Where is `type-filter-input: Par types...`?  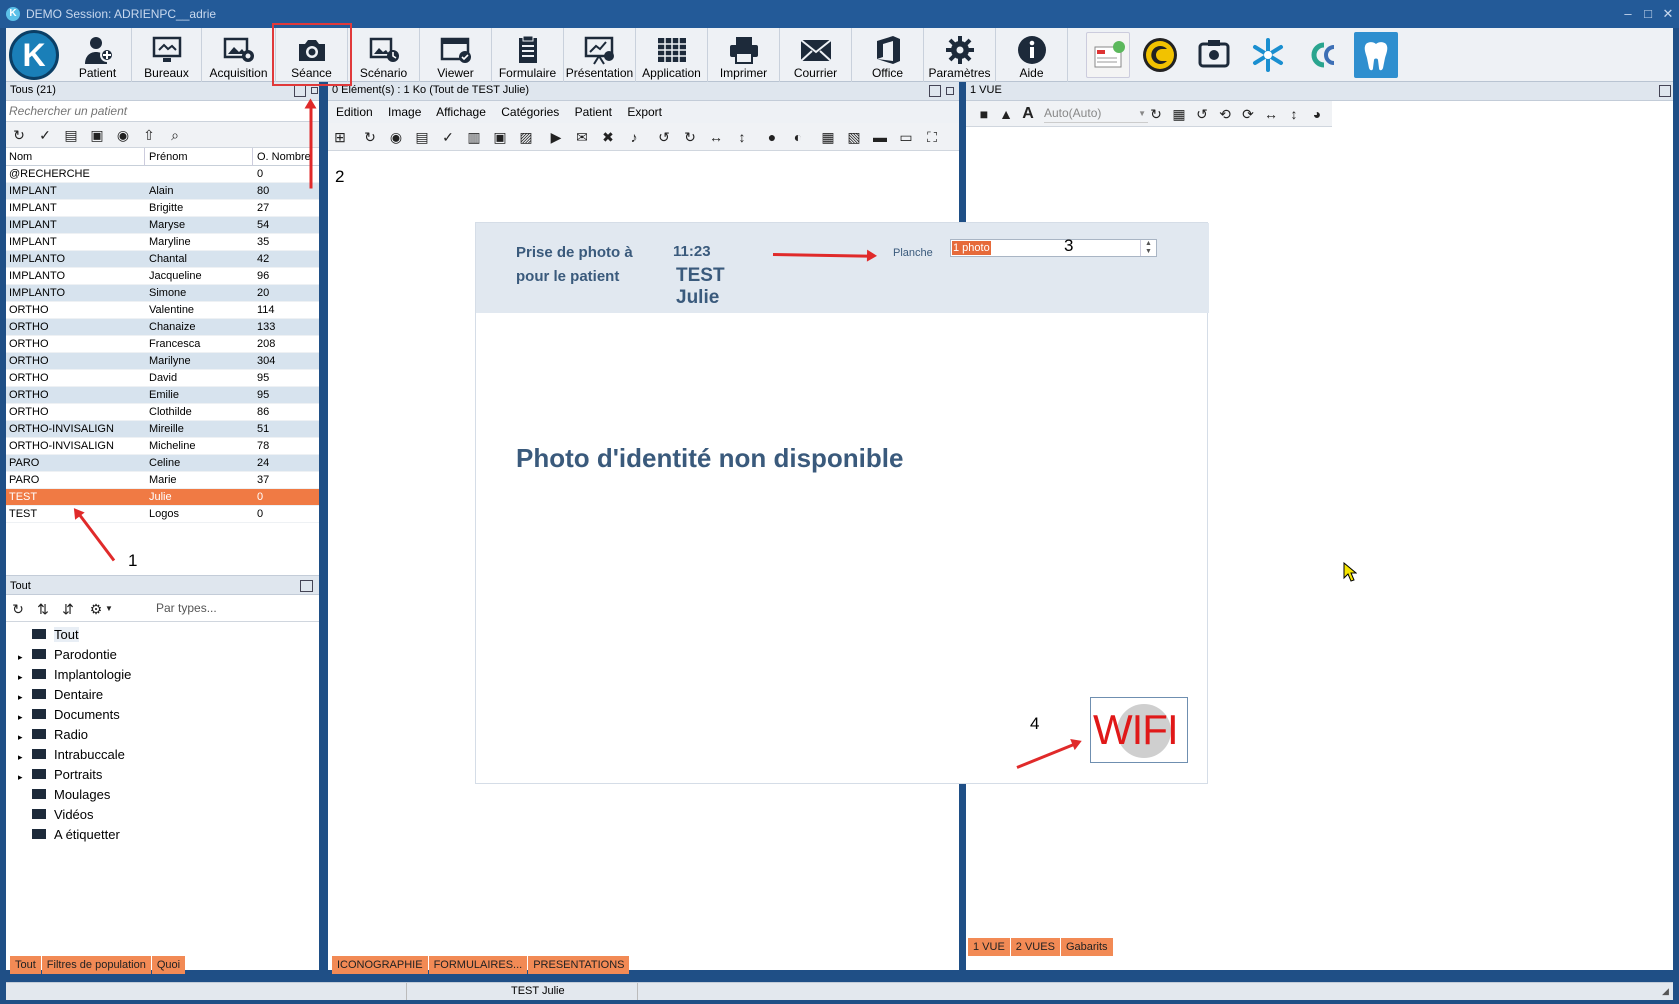
type-filter-input: Par types... is located at coordinates (186, 608).